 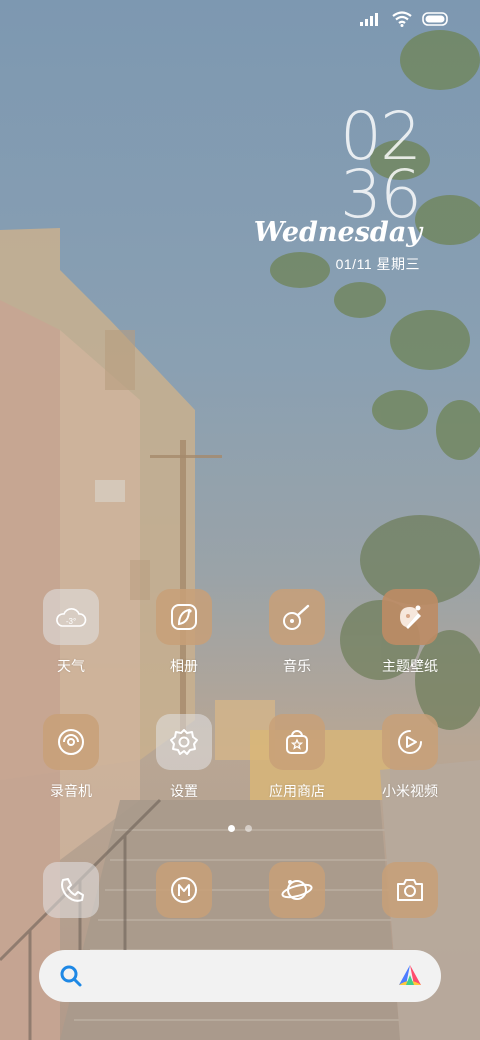 I want to click on app-store: 应用商店, so click(x=297, y=757).